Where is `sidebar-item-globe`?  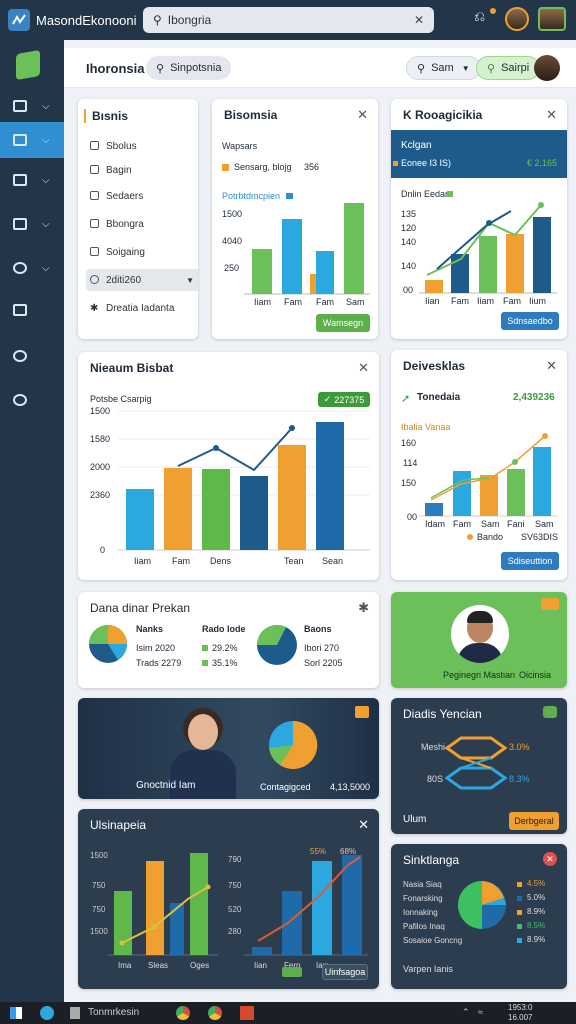
sidebar-item-globe is located at coordinates (32, 400).